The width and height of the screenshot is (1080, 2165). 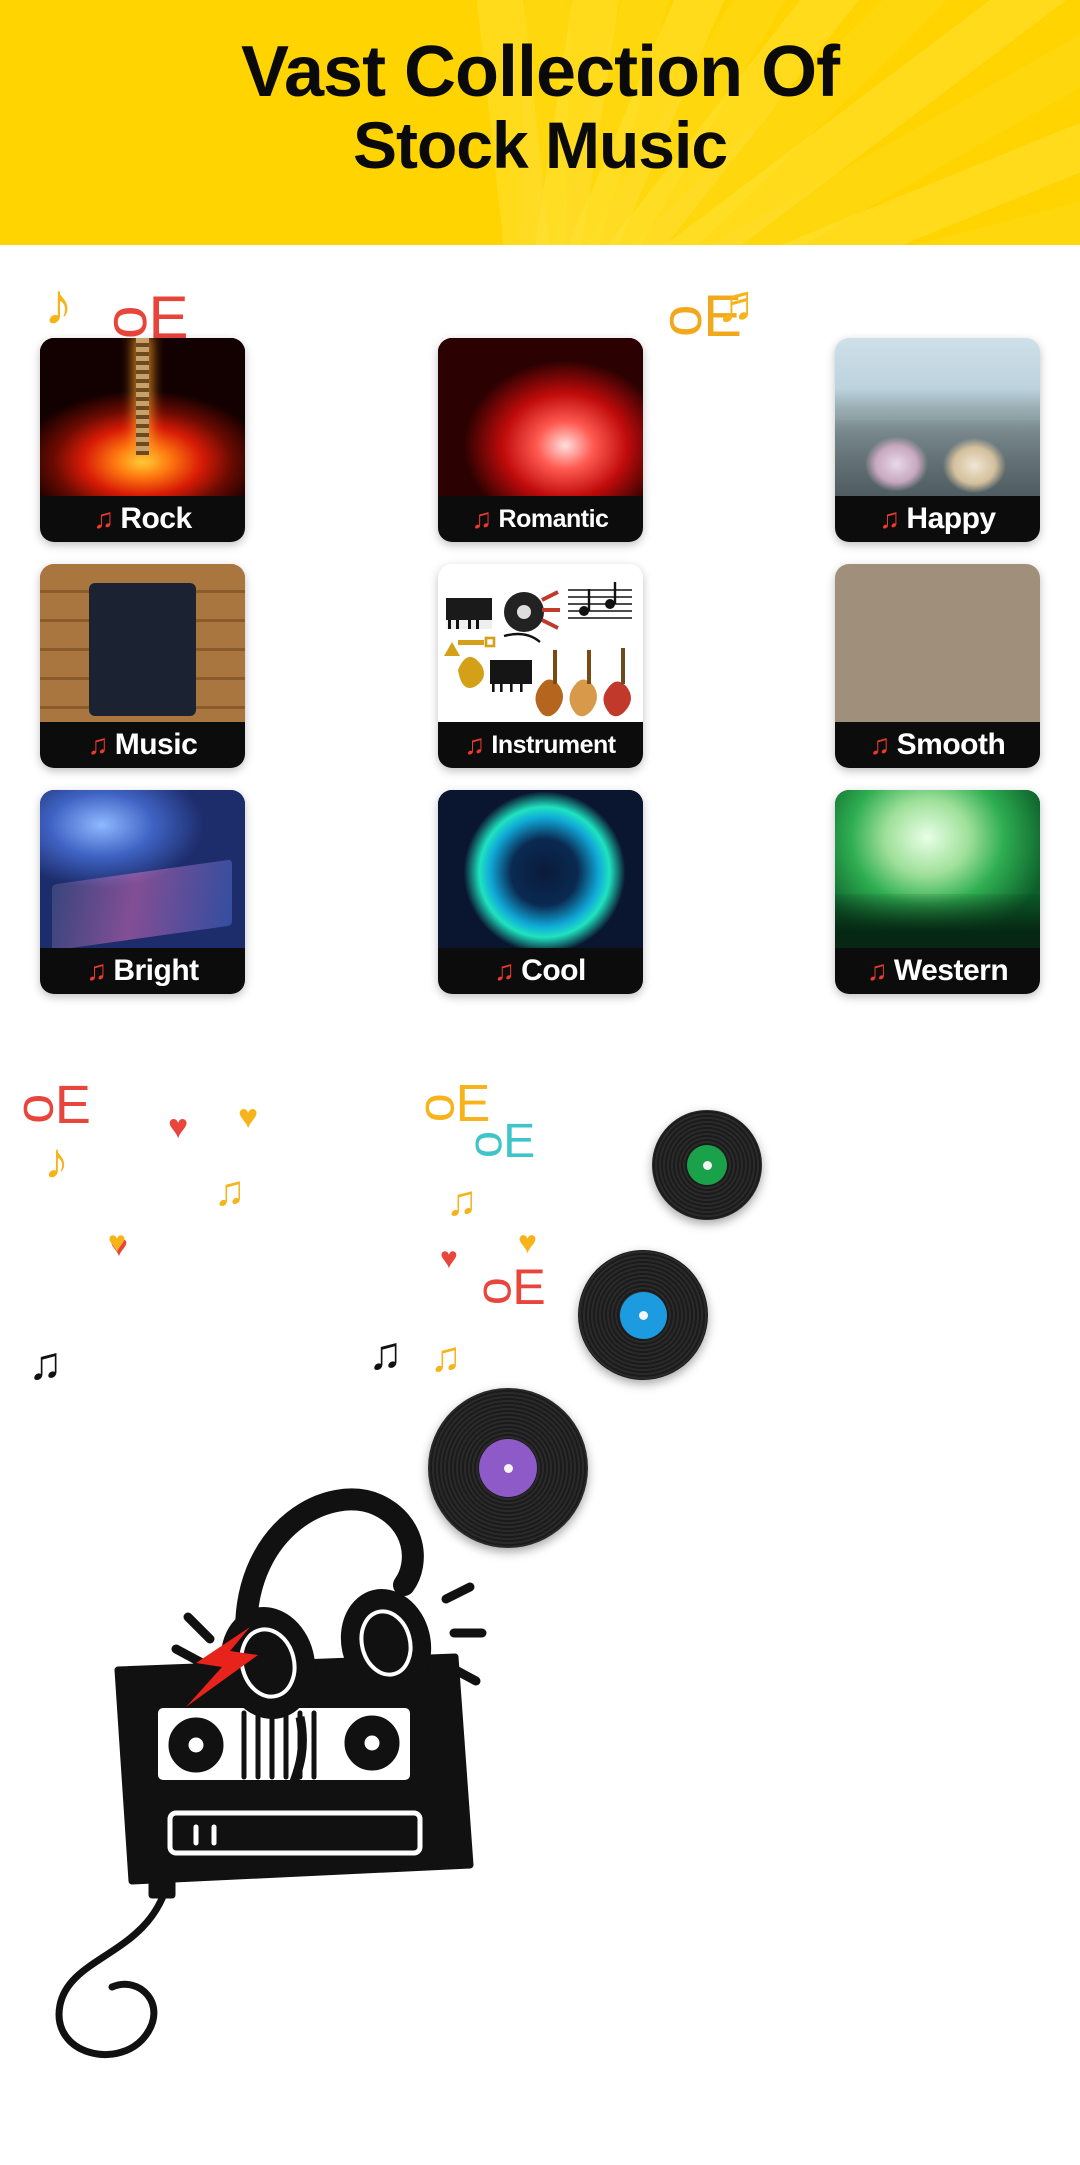 I want to click on card-label-text: Happy, so click(x=951, y=518).